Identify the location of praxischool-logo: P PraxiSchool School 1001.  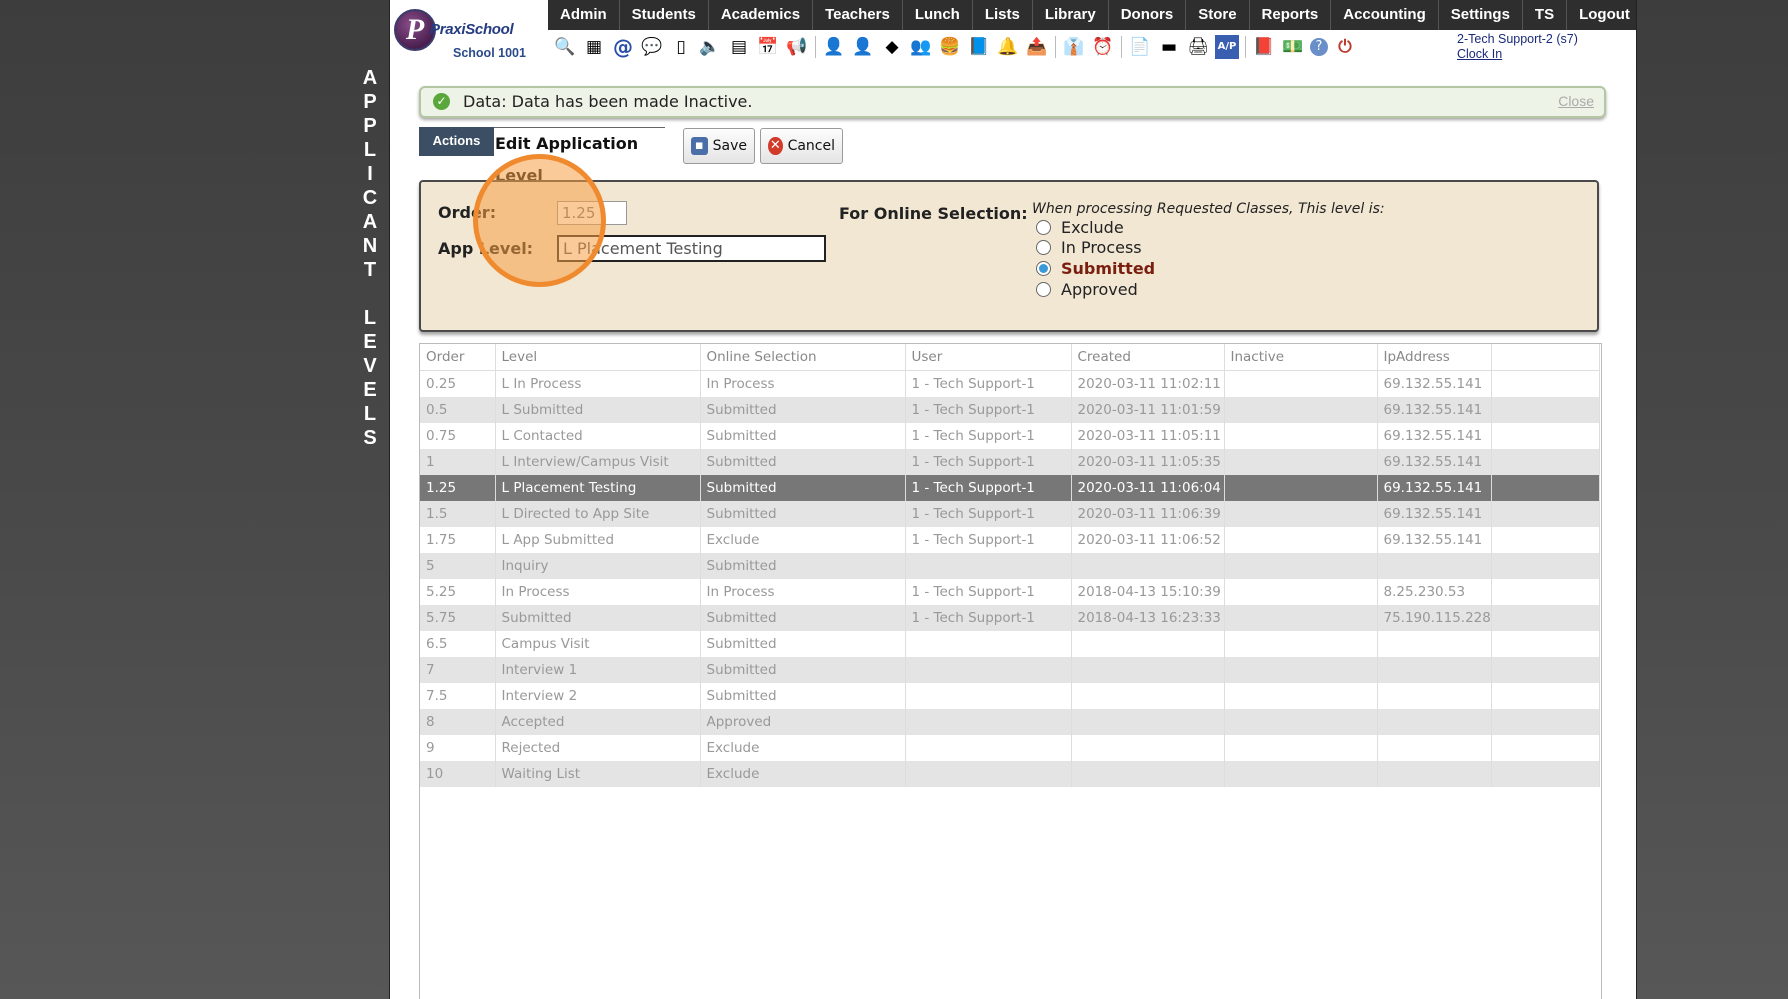
(469, 33).